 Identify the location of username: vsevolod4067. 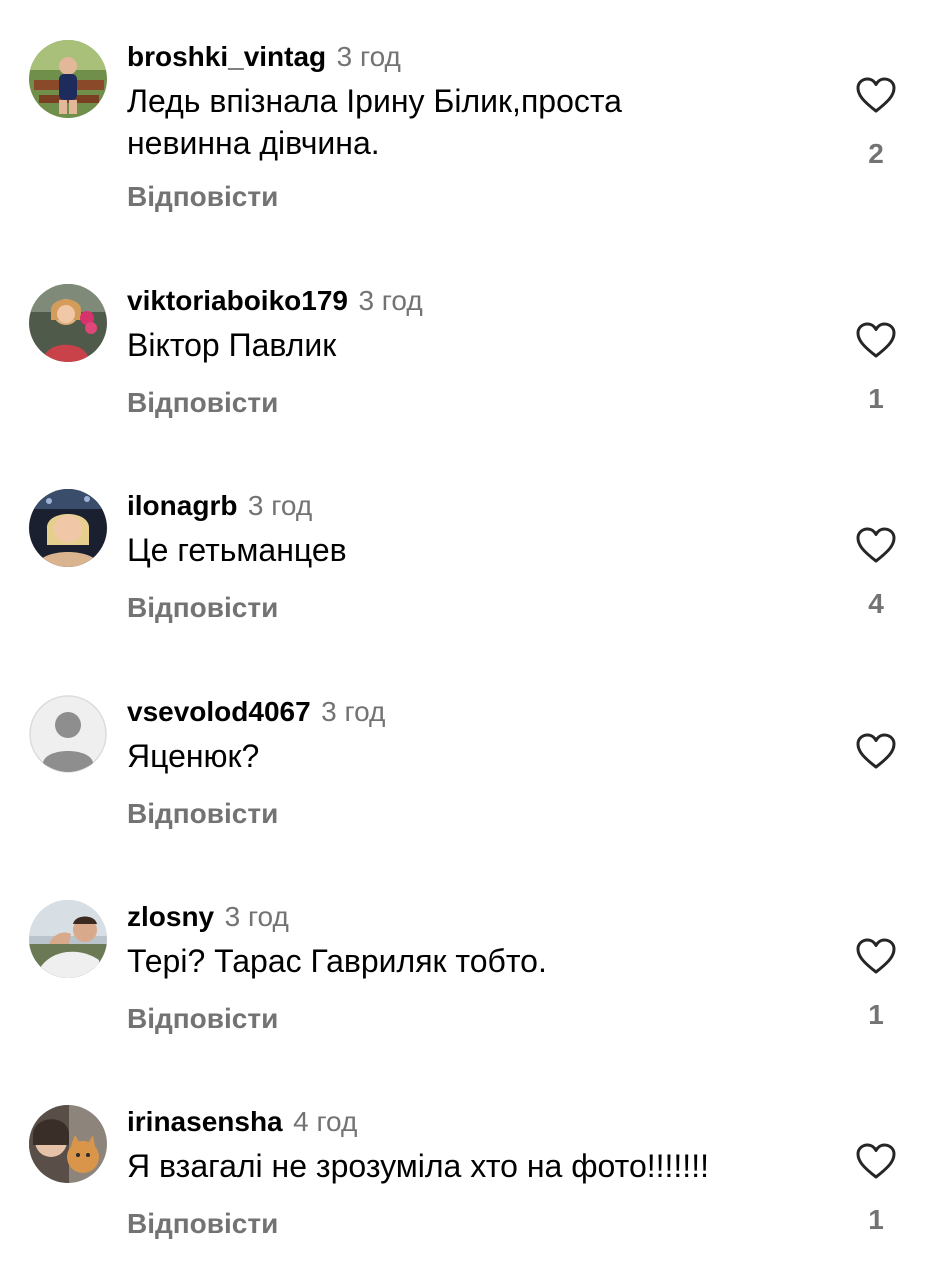
(219, 711).